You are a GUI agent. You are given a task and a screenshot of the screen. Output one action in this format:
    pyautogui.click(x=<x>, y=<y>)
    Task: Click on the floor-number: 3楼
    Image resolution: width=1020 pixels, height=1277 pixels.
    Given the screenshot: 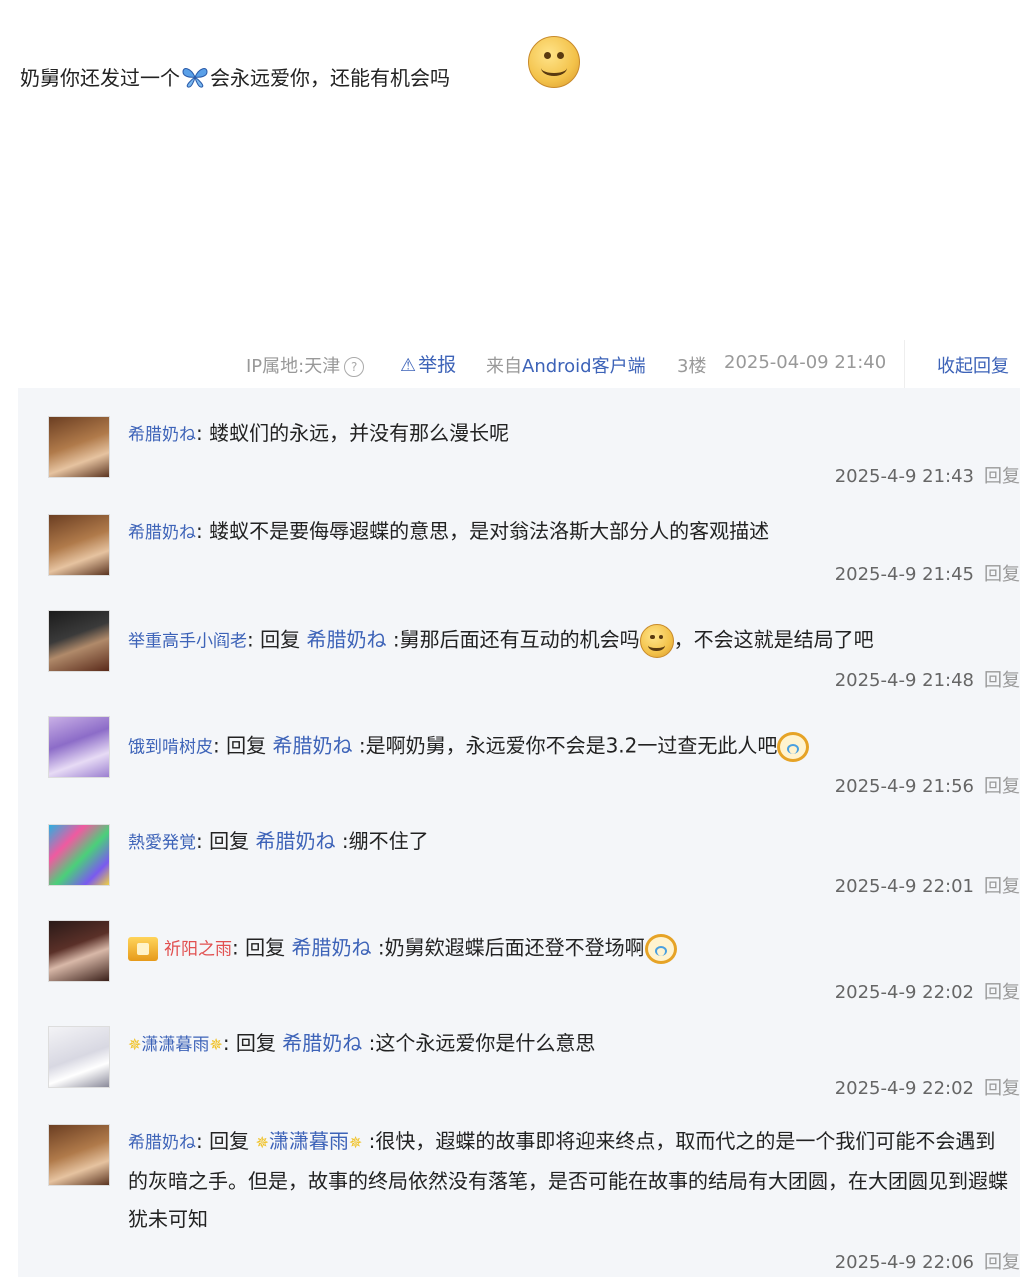 What is the action you would take?
    pyautogui.click(x=692, y=366)
    